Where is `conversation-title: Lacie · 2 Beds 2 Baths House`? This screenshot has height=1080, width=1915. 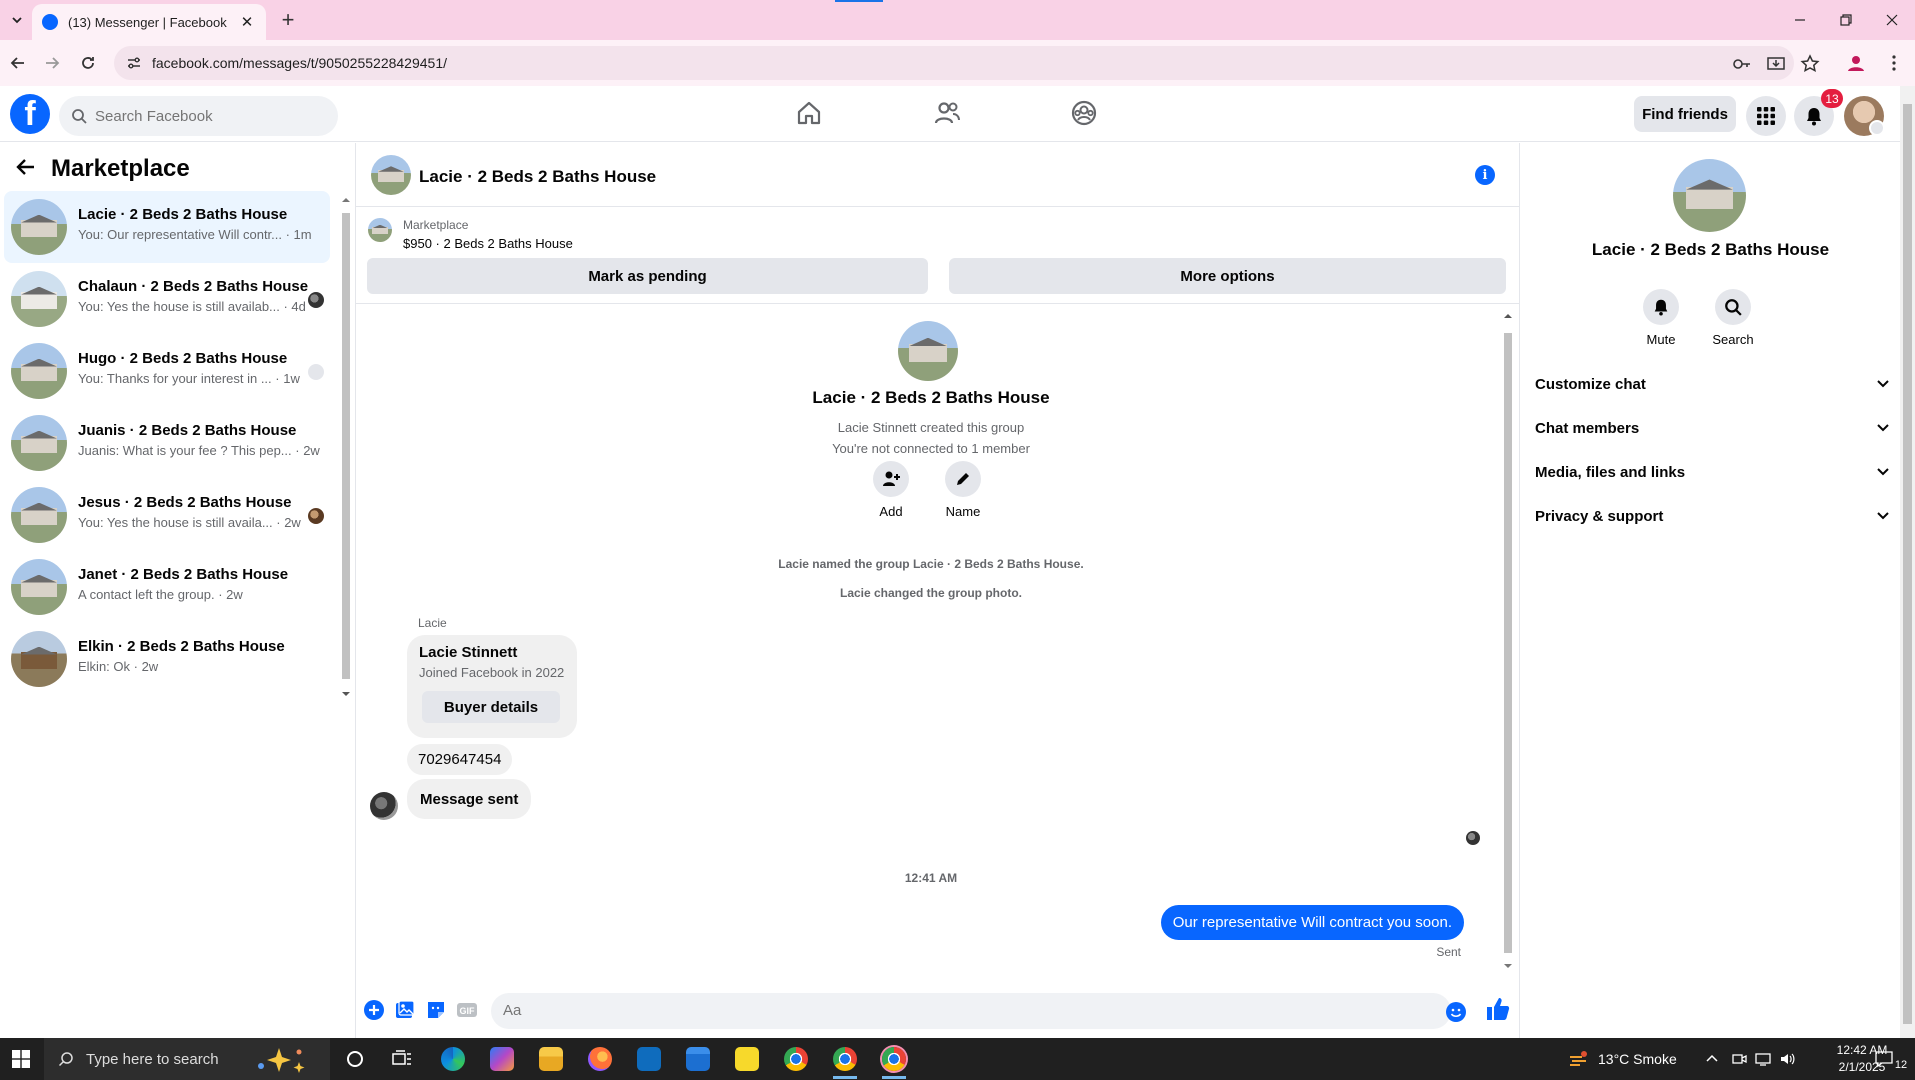 conversation-title: Lacie · 2 Beds 2 Baths House is located at coordinates (537, 177).